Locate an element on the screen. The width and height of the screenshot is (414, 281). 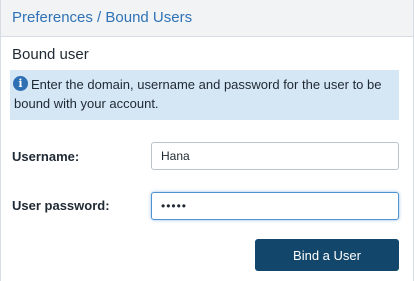
page-title: Preferences / Bound Users is located at coordinates (102, 17).